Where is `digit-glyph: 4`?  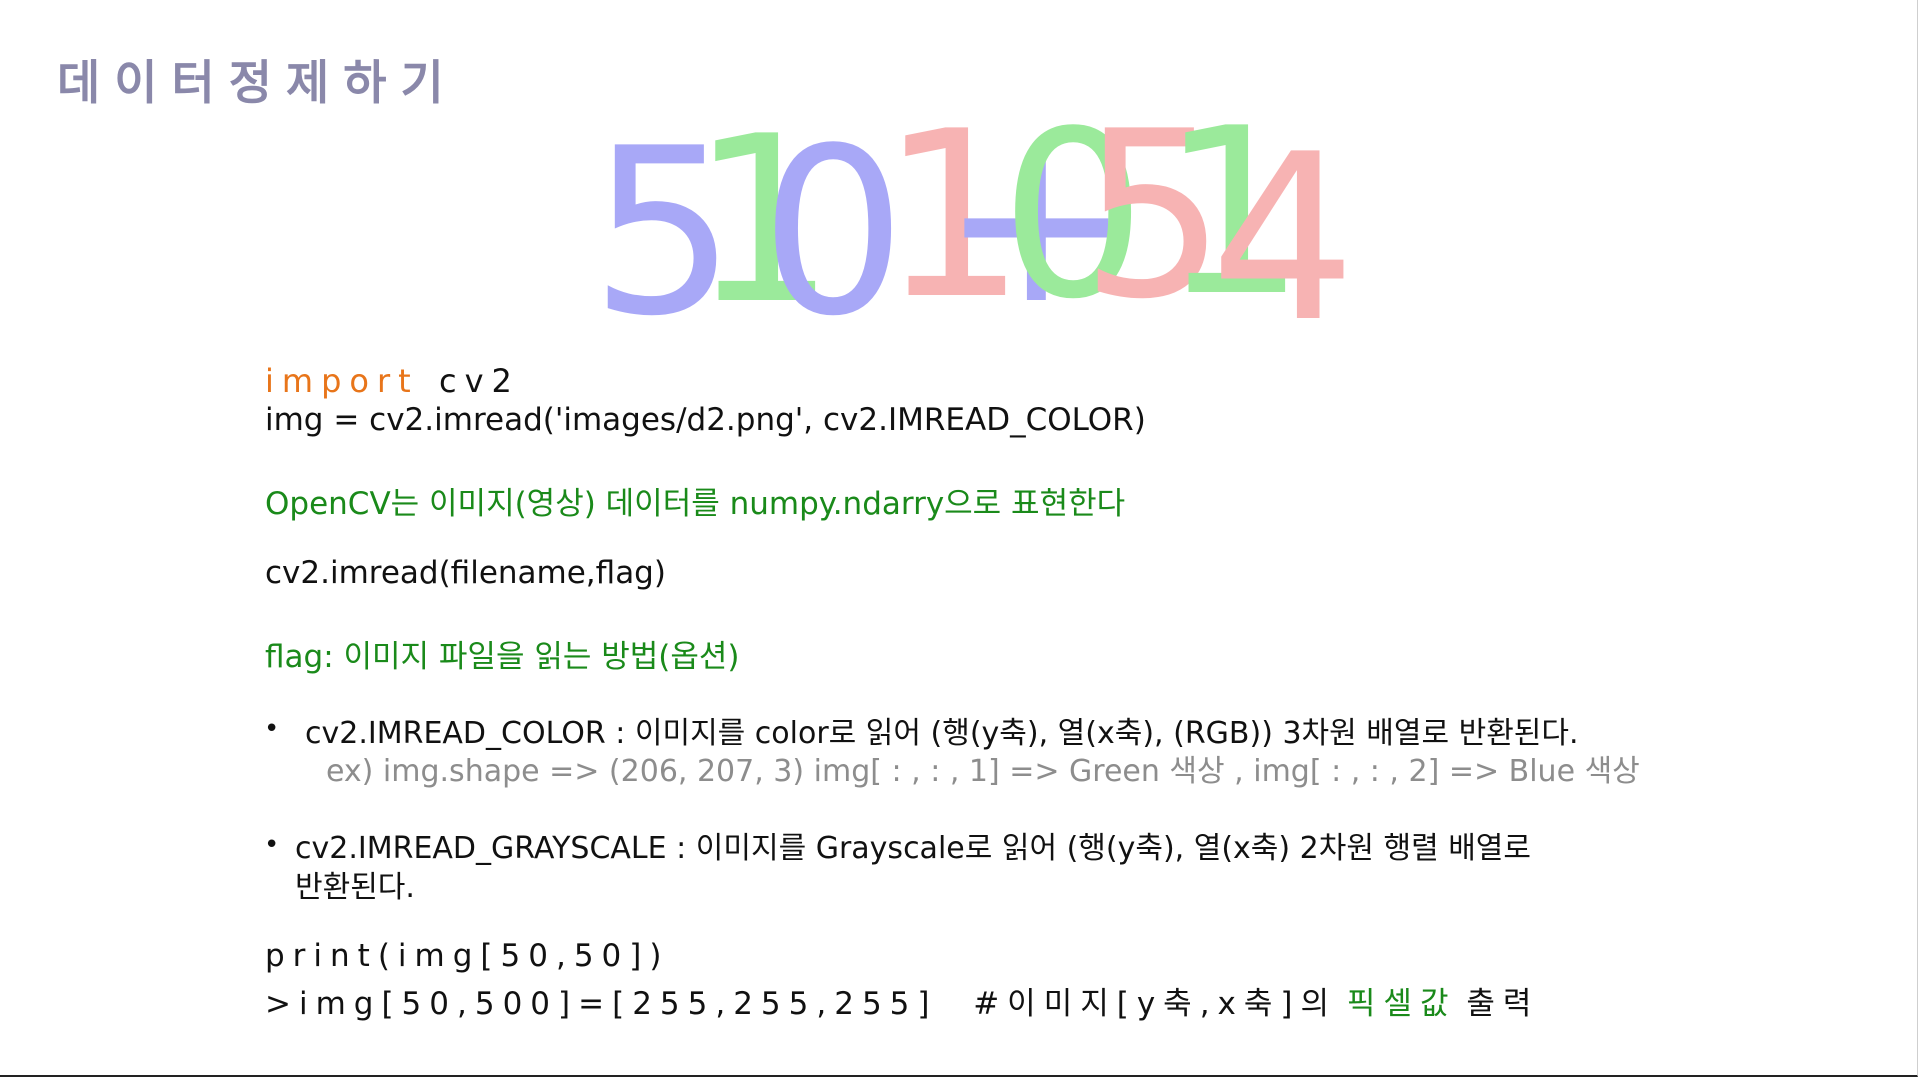
digit-glyph: 4 is located at coordinates (1283, 223).